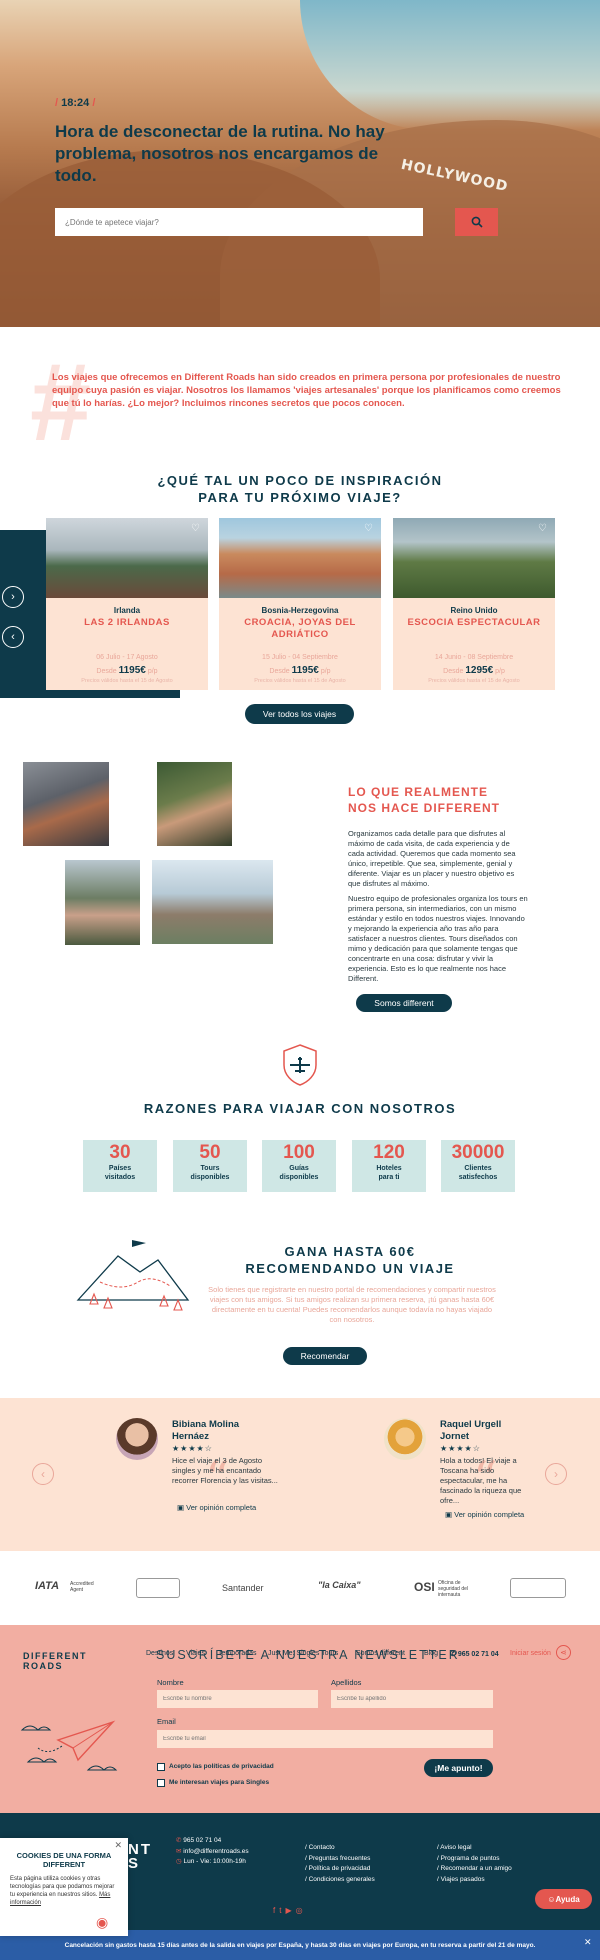 This screenshot has height=1960, width=600. What do you see at coordinates (474, 610) in the screenshot?
I see `trip-country: Reino Unido` at bounding box center [474, 610].